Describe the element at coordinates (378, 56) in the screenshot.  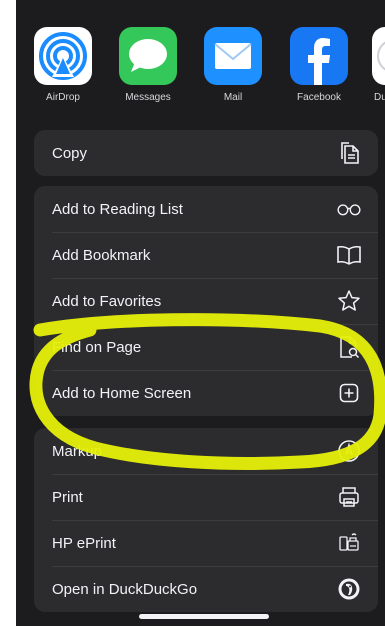
I see `duckduckgo-app-icon` at that location.